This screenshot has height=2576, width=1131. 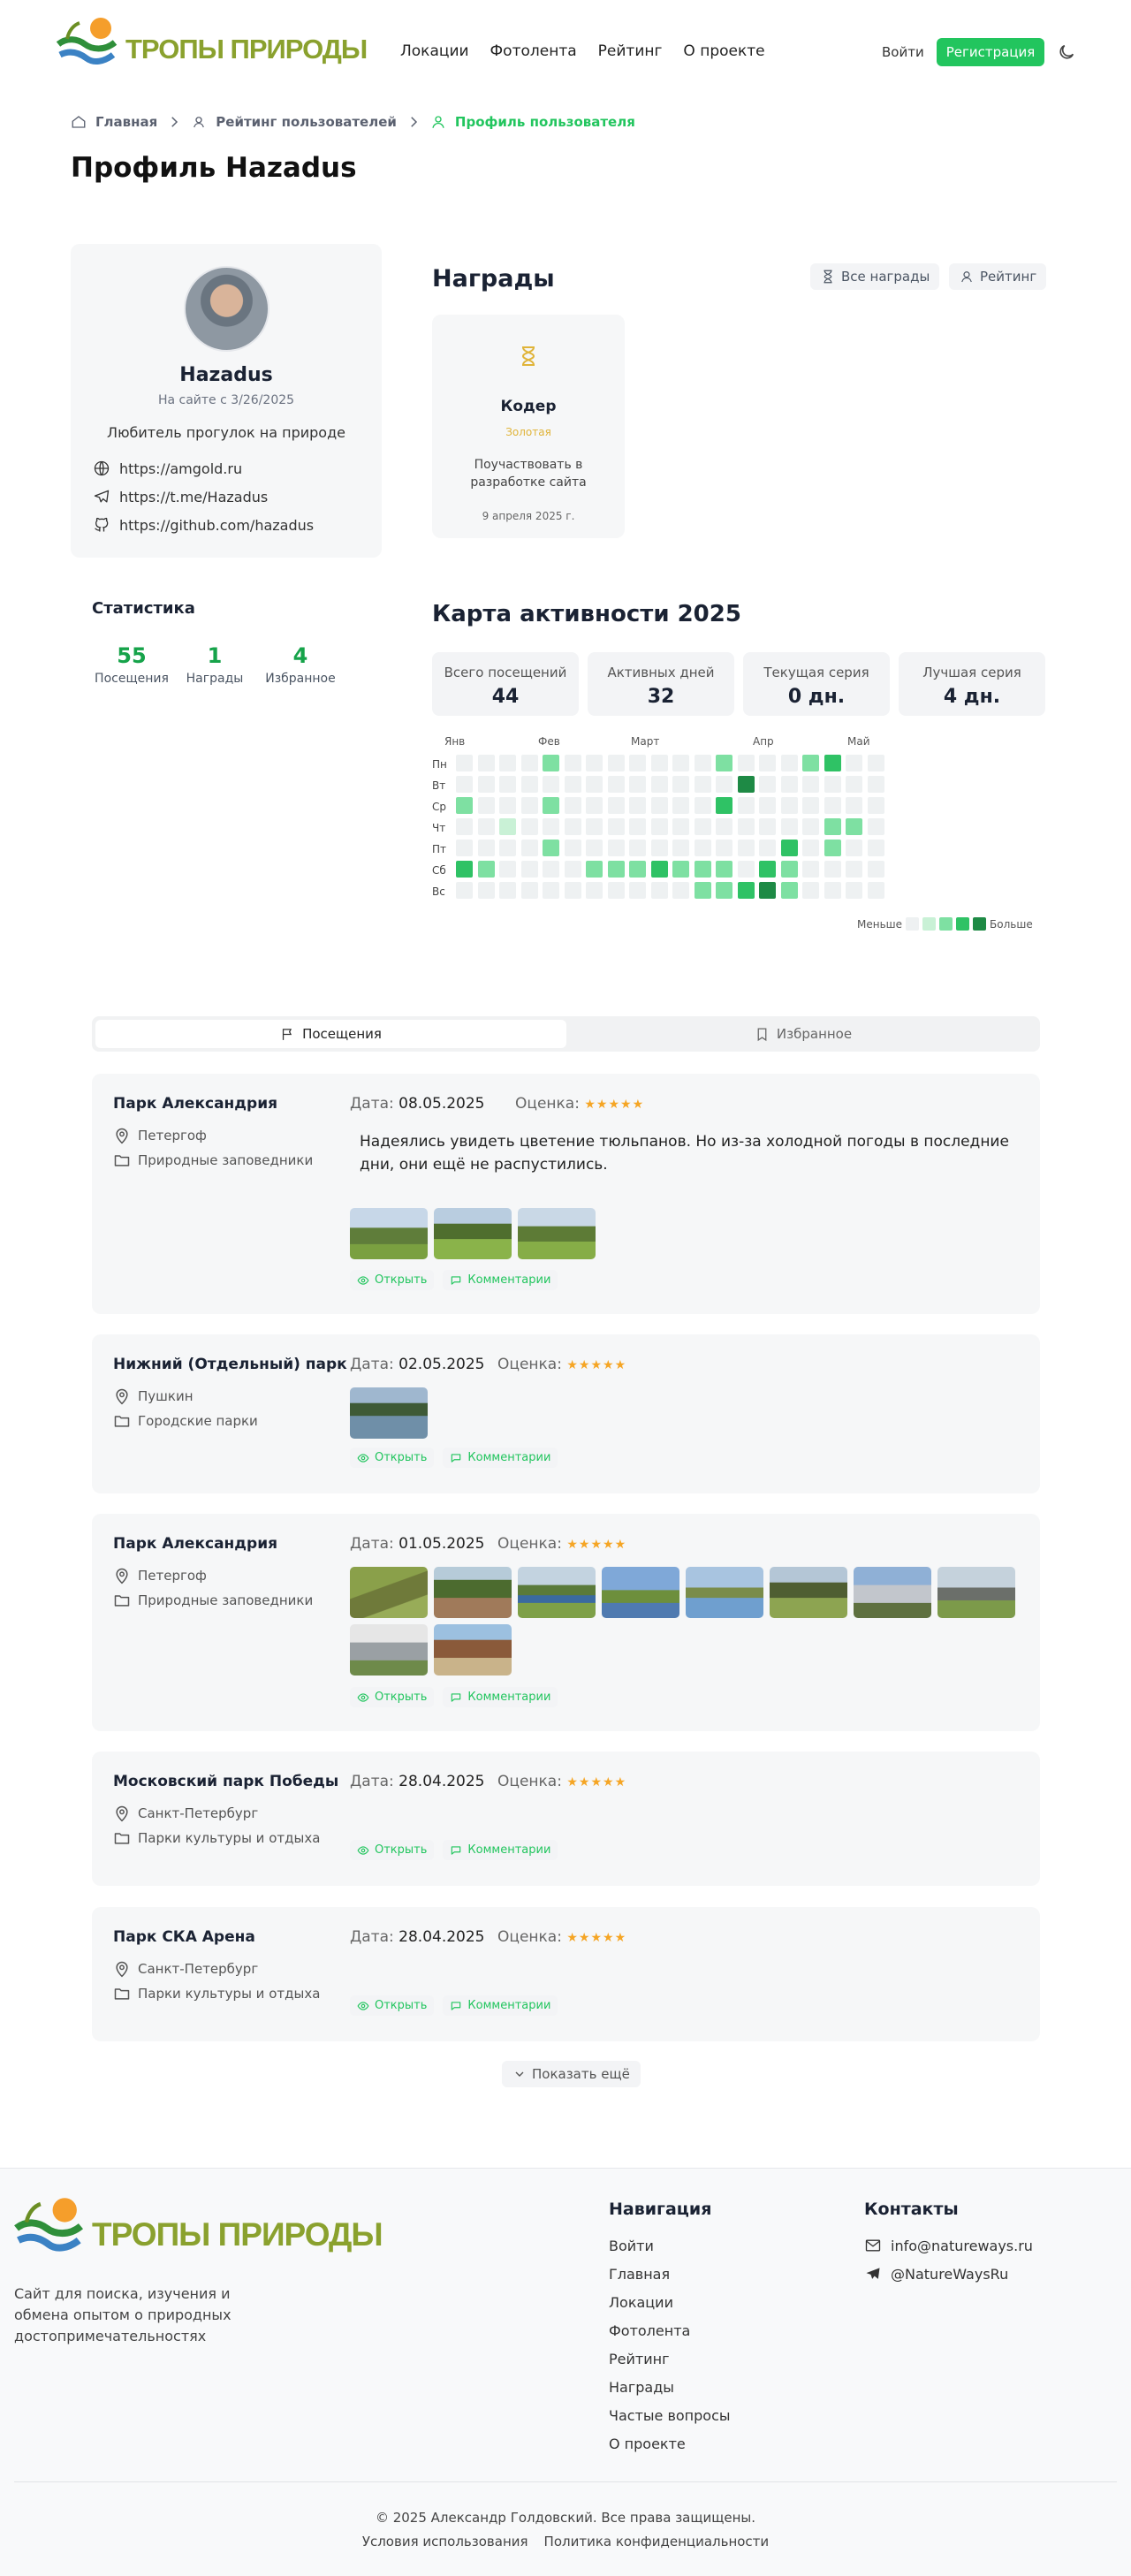 What do you see at coordinates (670, 2330) in the screenshot?
I see `footer-link: Фотолента` at bounding box center [670, 2330].